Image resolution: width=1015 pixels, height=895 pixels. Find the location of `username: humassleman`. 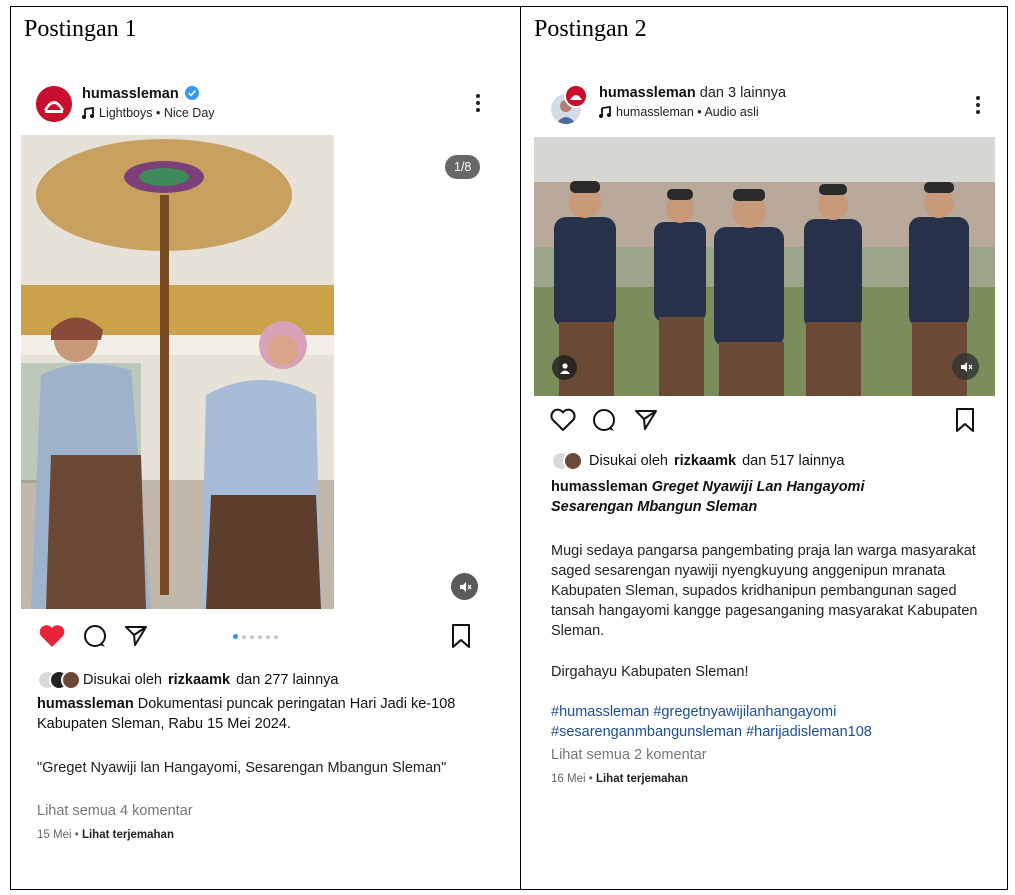

username: humassleman is located at coordinates (140, 94).